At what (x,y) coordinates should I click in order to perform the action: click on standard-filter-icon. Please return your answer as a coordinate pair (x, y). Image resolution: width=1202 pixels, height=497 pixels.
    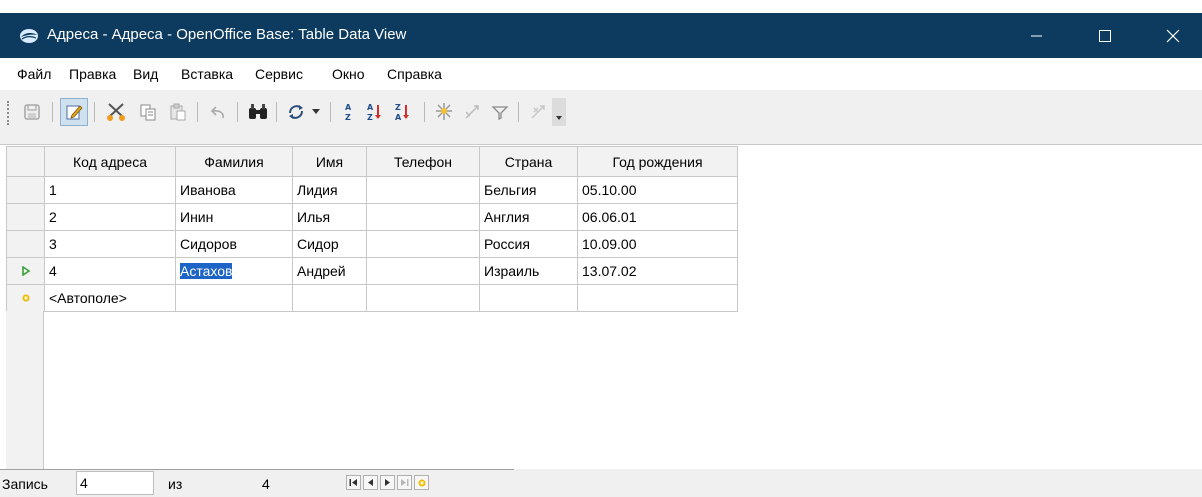
    Looking at the image, I should click on (472, 112).